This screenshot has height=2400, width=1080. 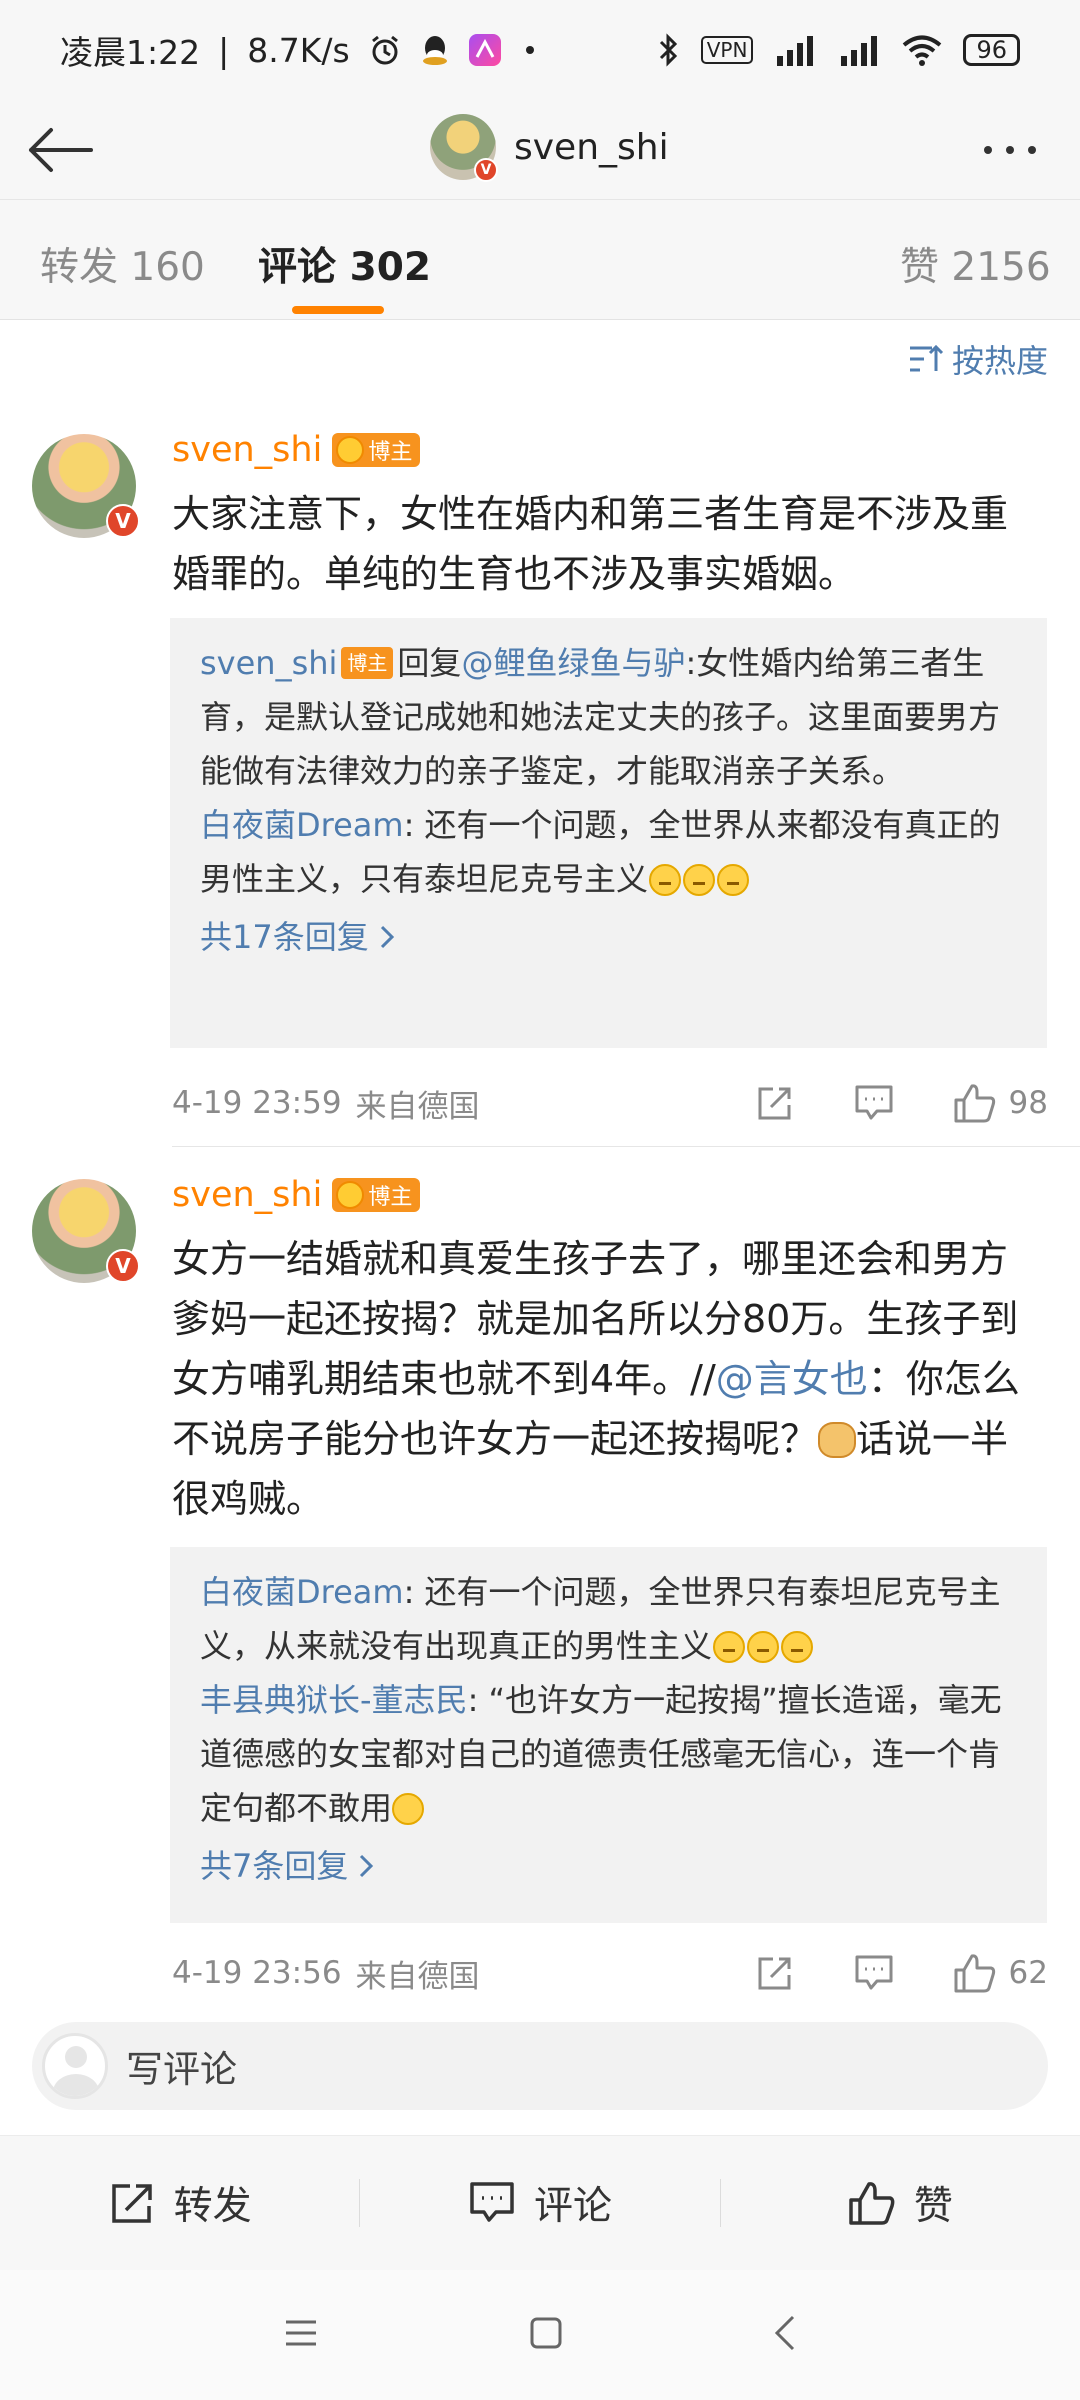 I want to click on active-tab-indicator, so click(x=338, y=310).